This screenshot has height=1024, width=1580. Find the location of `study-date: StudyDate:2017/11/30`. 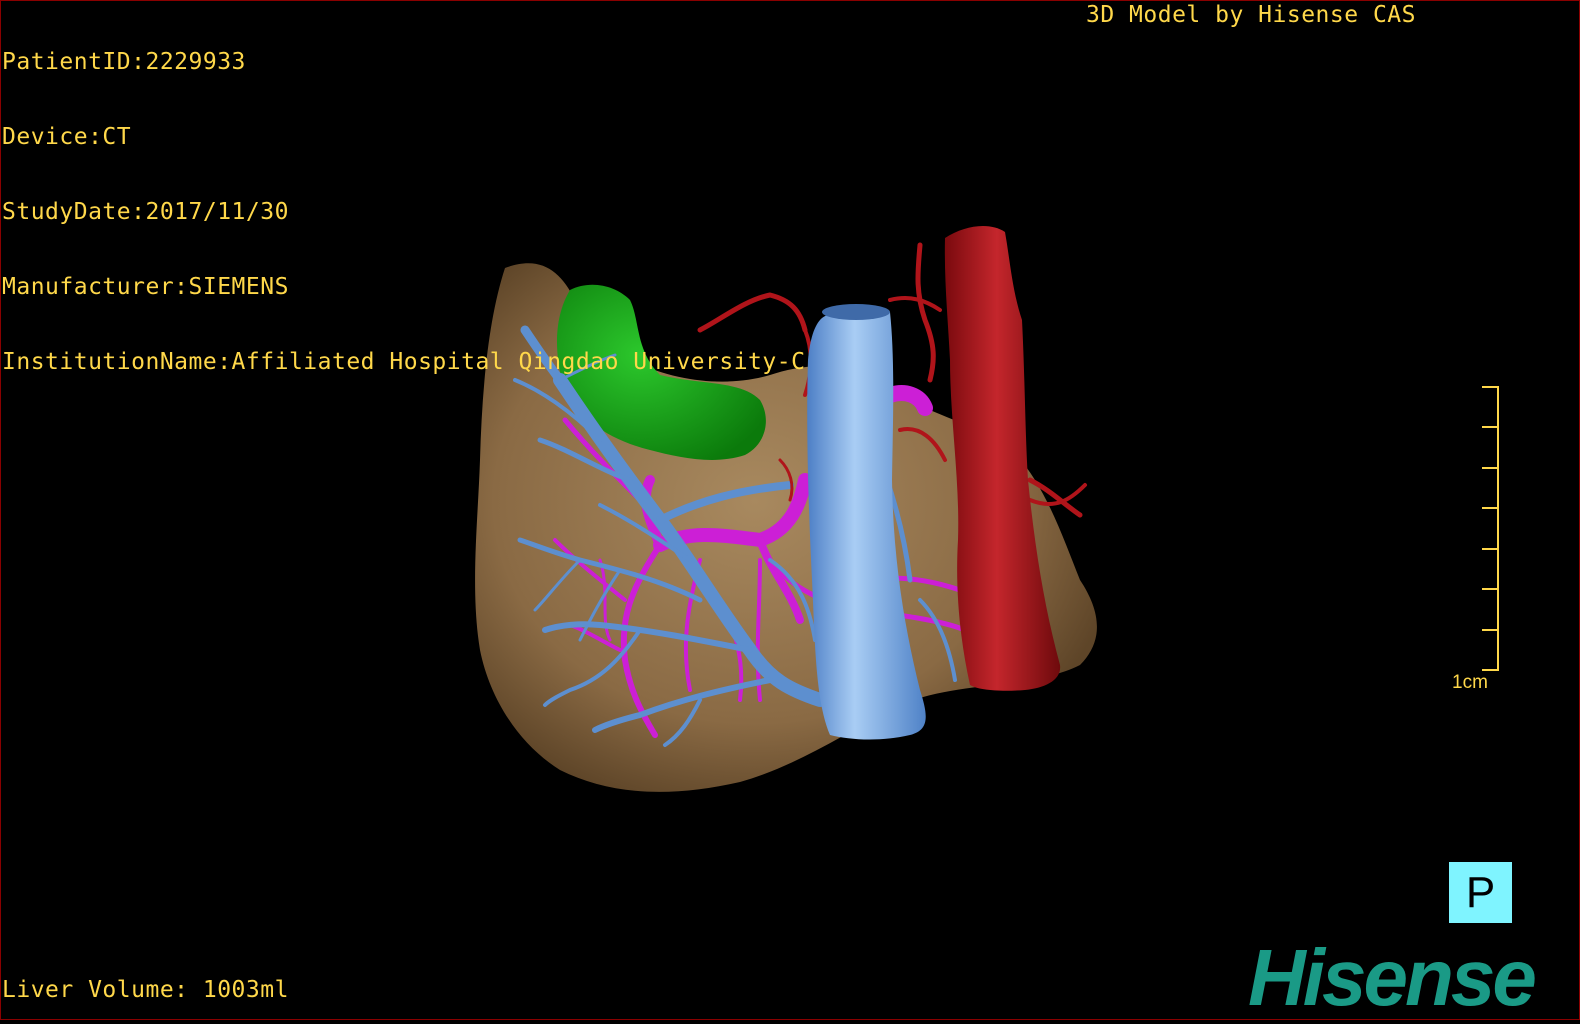

study-date: StudyDate:2017/11/30 is located at coordinates (145, 212).